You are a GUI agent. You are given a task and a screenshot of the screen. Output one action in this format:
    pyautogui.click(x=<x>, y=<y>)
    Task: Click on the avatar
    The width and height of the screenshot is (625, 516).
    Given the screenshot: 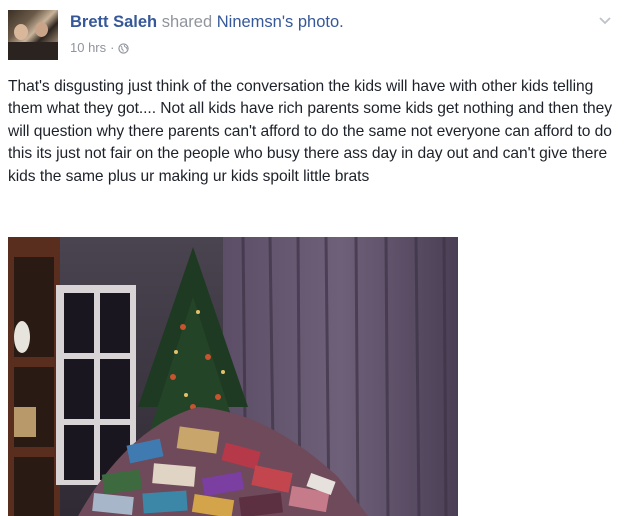 What is the action you would take?
    pyautogui.click(x=33, y=35)
    